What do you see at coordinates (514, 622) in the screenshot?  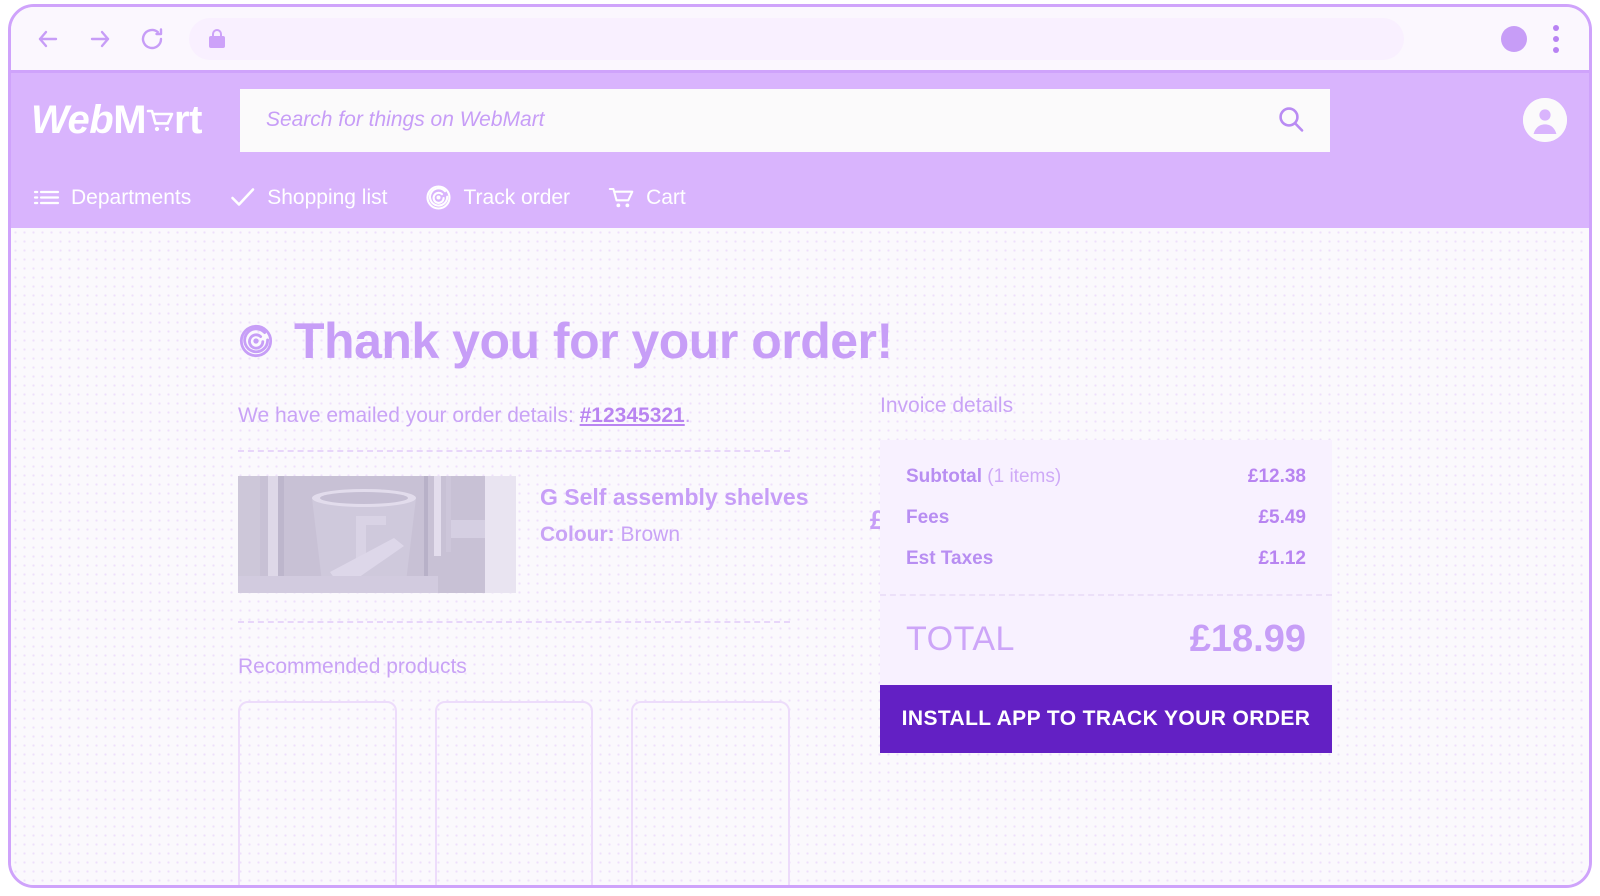 I see `divider-bottom` at bounding box center [514, 622].